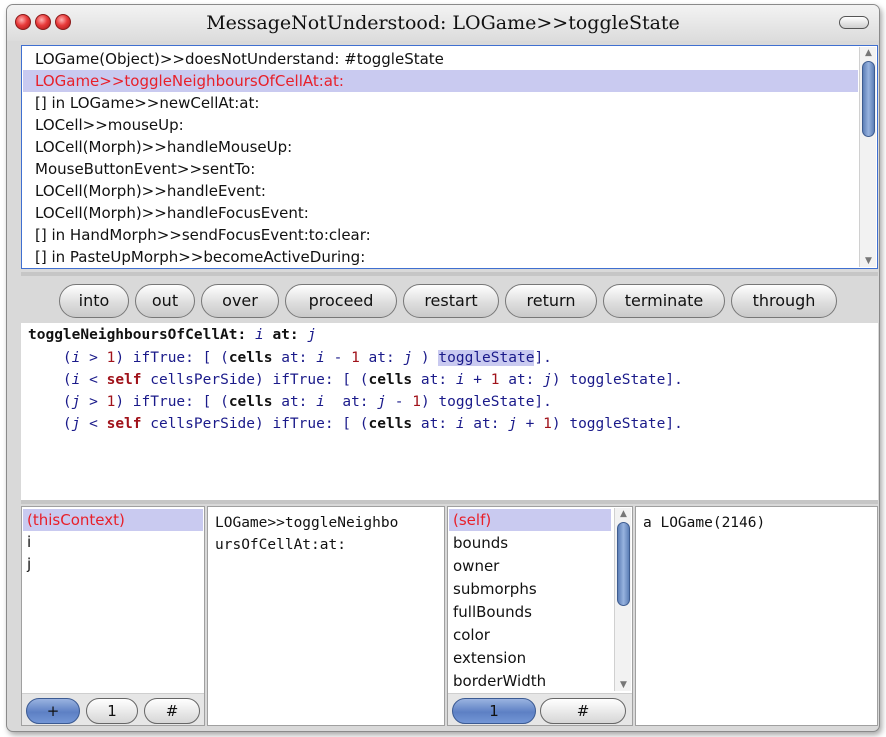  What do you see at coordinates (530, 681) in the screenshot?
I see `receiver-field: borderWidth` at bounding box center [530, 681].